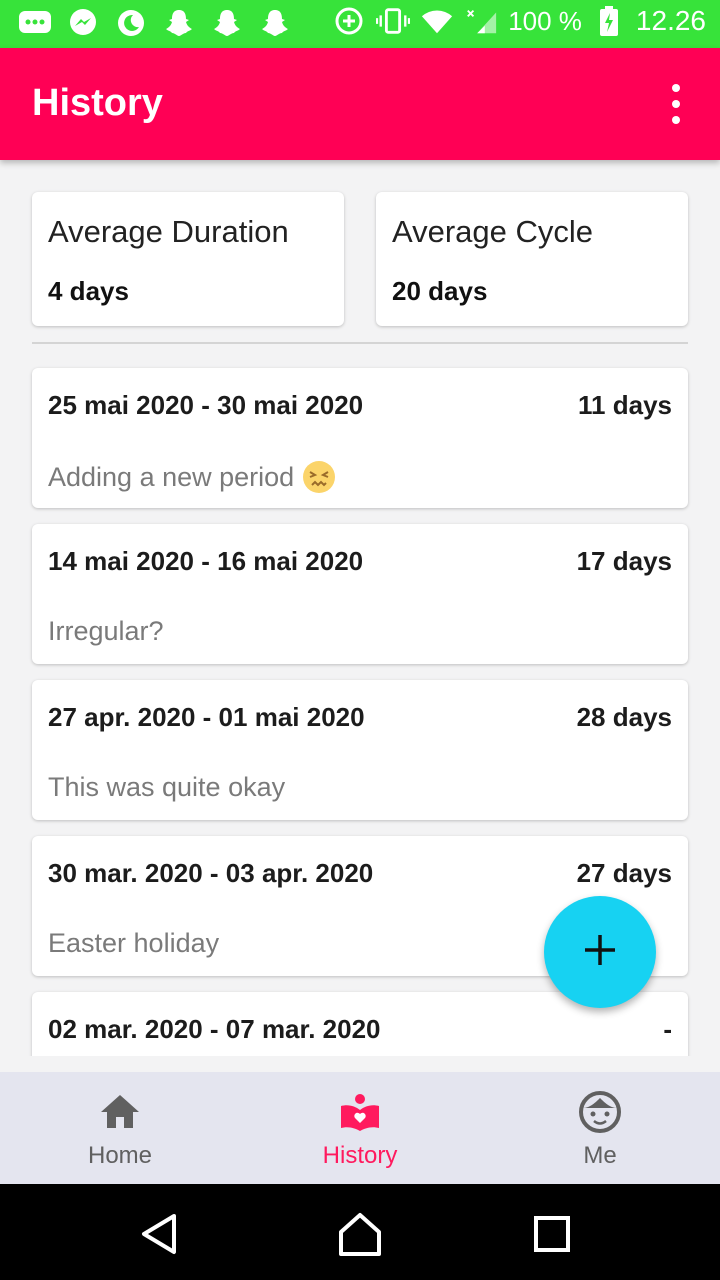 This screenshot has width=720, height=1280. What do you see at coordinates (624, 561) in the screenshot?
I see `cycle-length: 17 days` at bounding box center [624, 561].